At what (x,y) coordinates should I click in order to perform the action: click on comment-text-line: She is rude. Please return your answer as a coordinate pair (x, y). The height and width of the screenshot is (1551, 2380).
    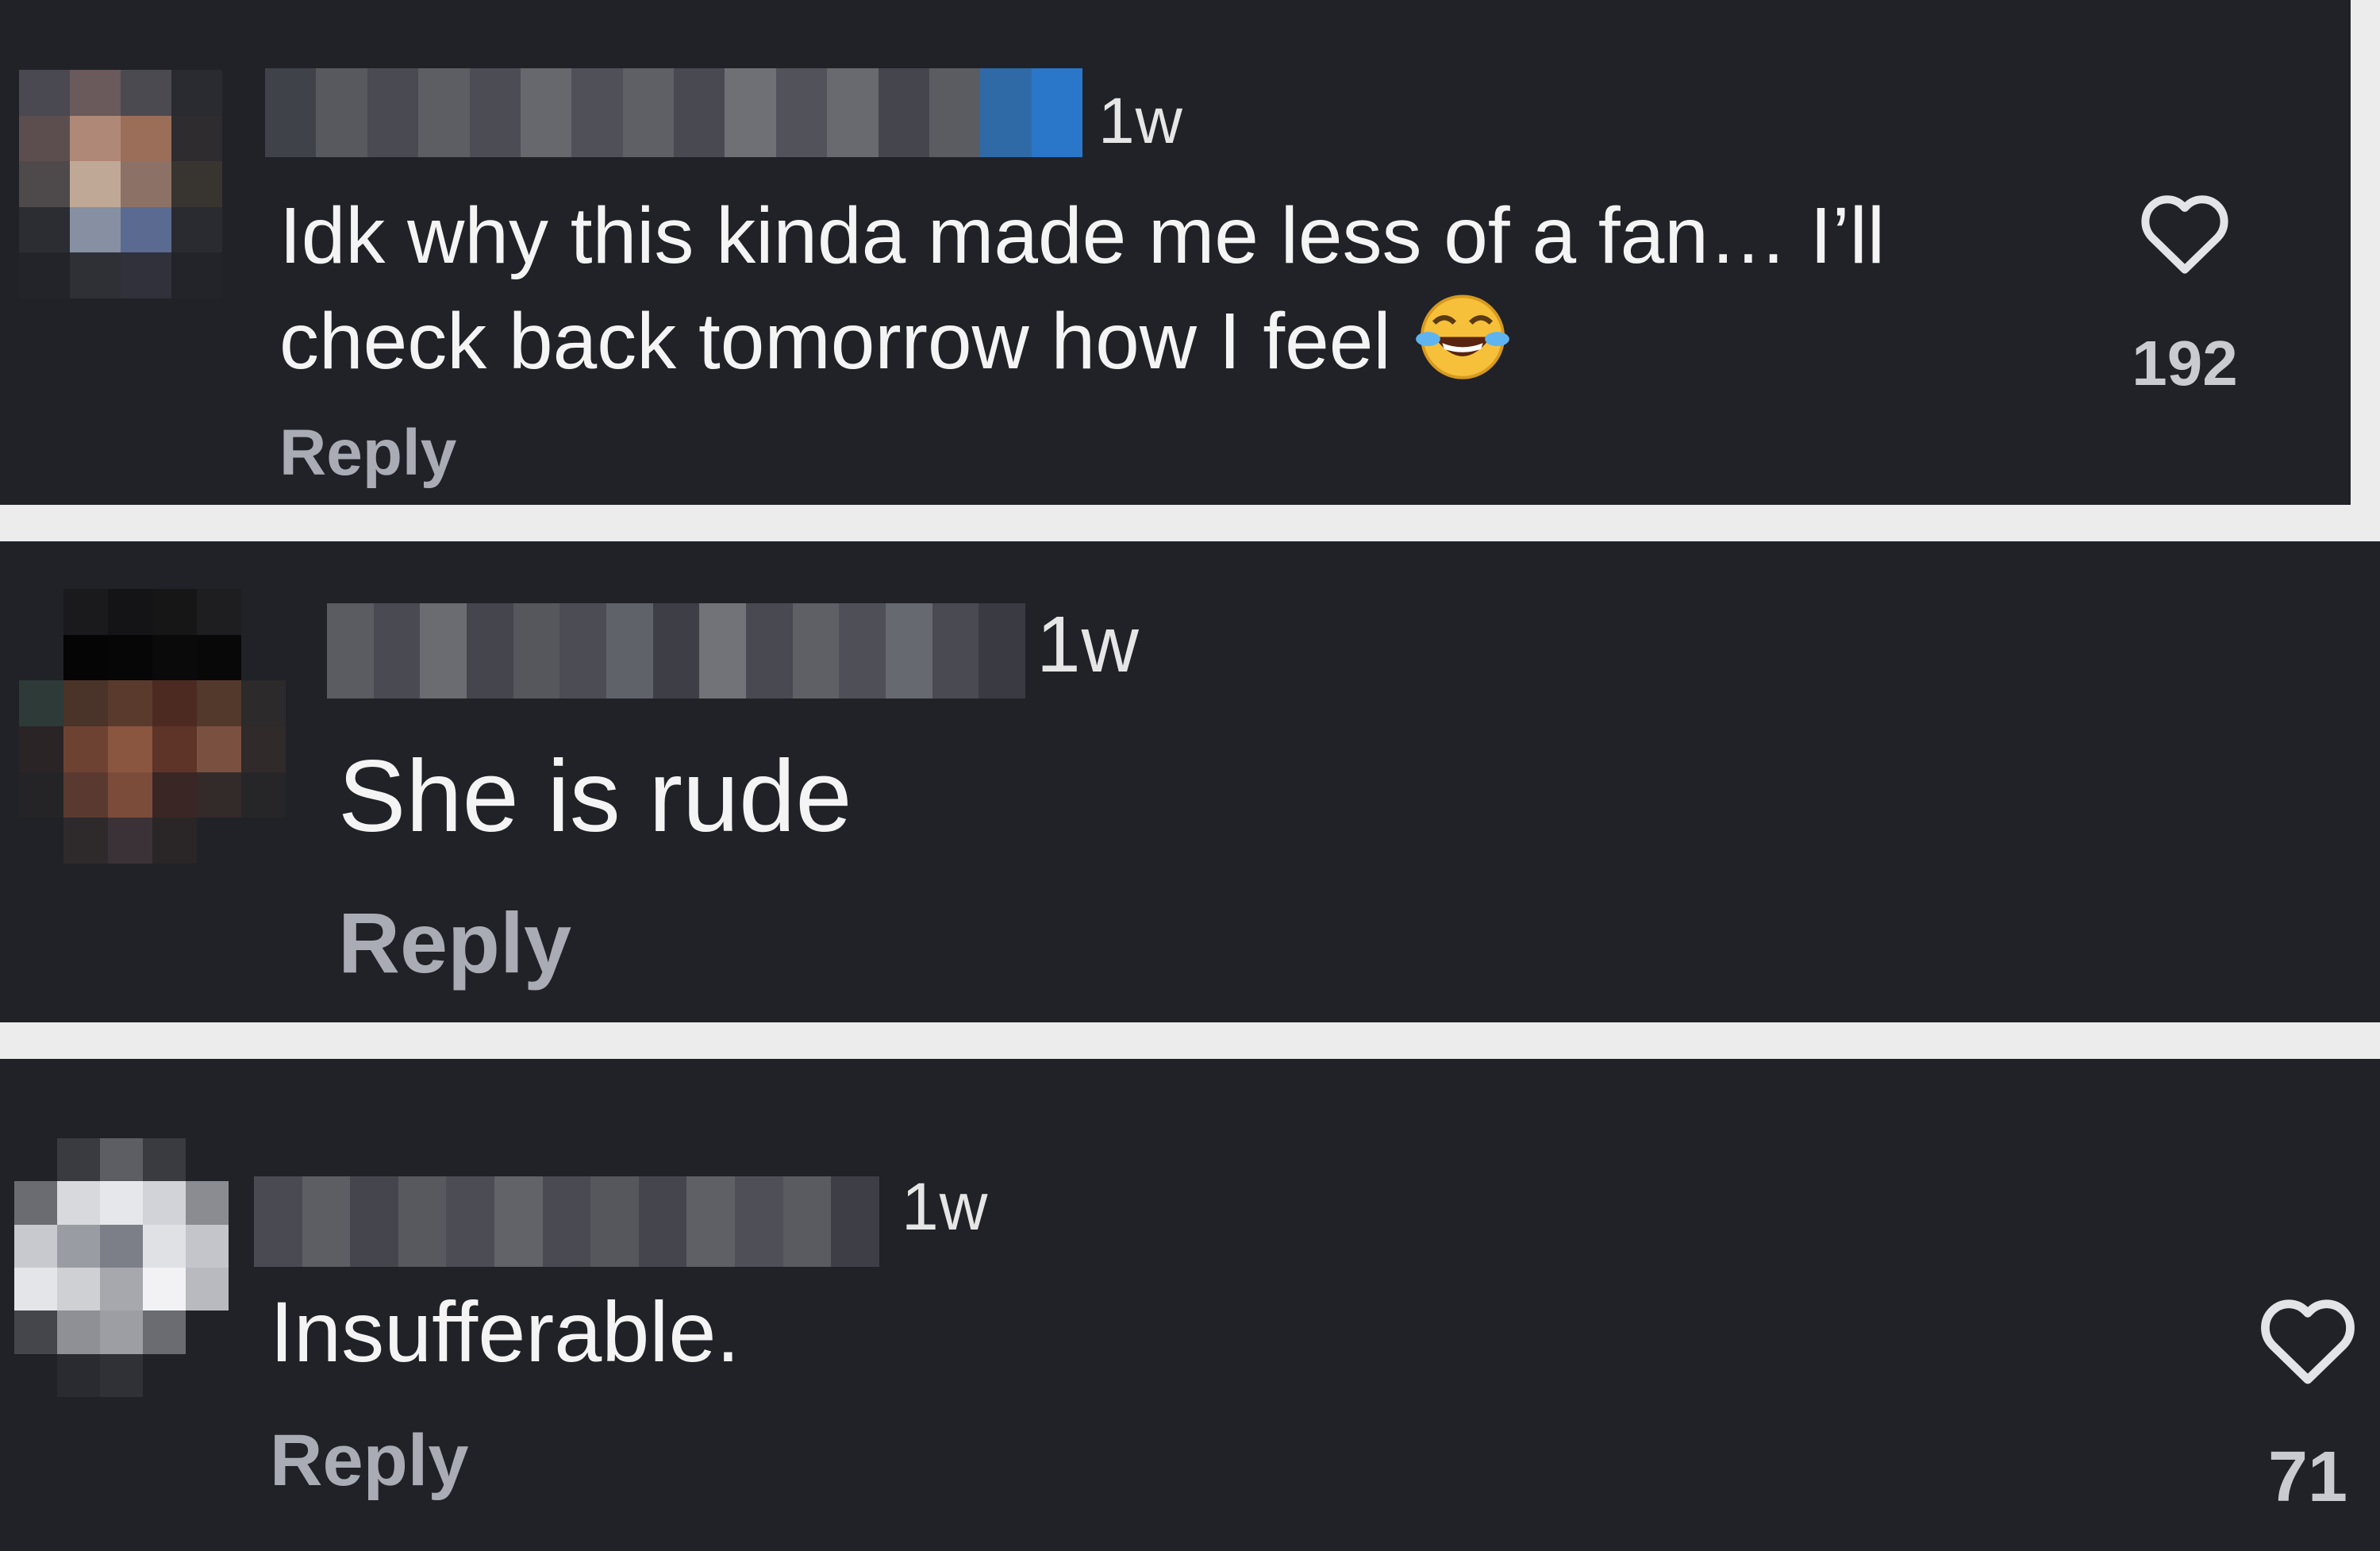
    Looking at the image, I should click on (595, 797).